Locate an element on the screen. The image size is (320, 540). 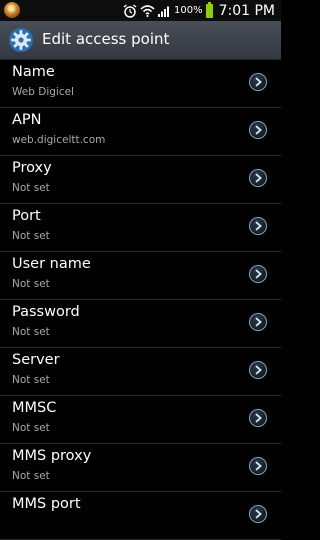
setting-mmsc: MMSC Not set is located at coordinates (140, 420).